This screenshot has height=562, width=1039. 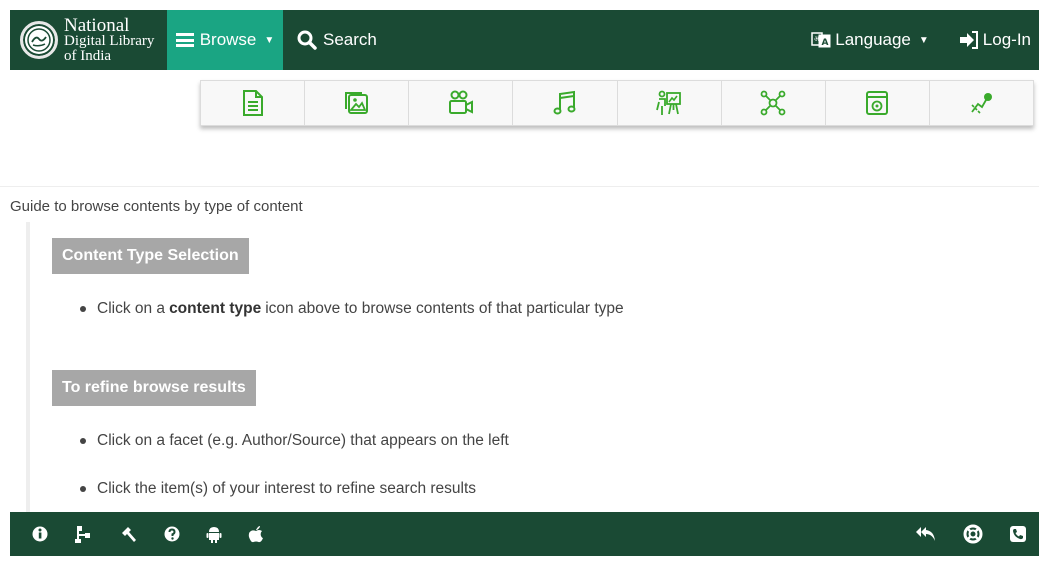 I want to click on video-icon, so click(x=460, y=102).